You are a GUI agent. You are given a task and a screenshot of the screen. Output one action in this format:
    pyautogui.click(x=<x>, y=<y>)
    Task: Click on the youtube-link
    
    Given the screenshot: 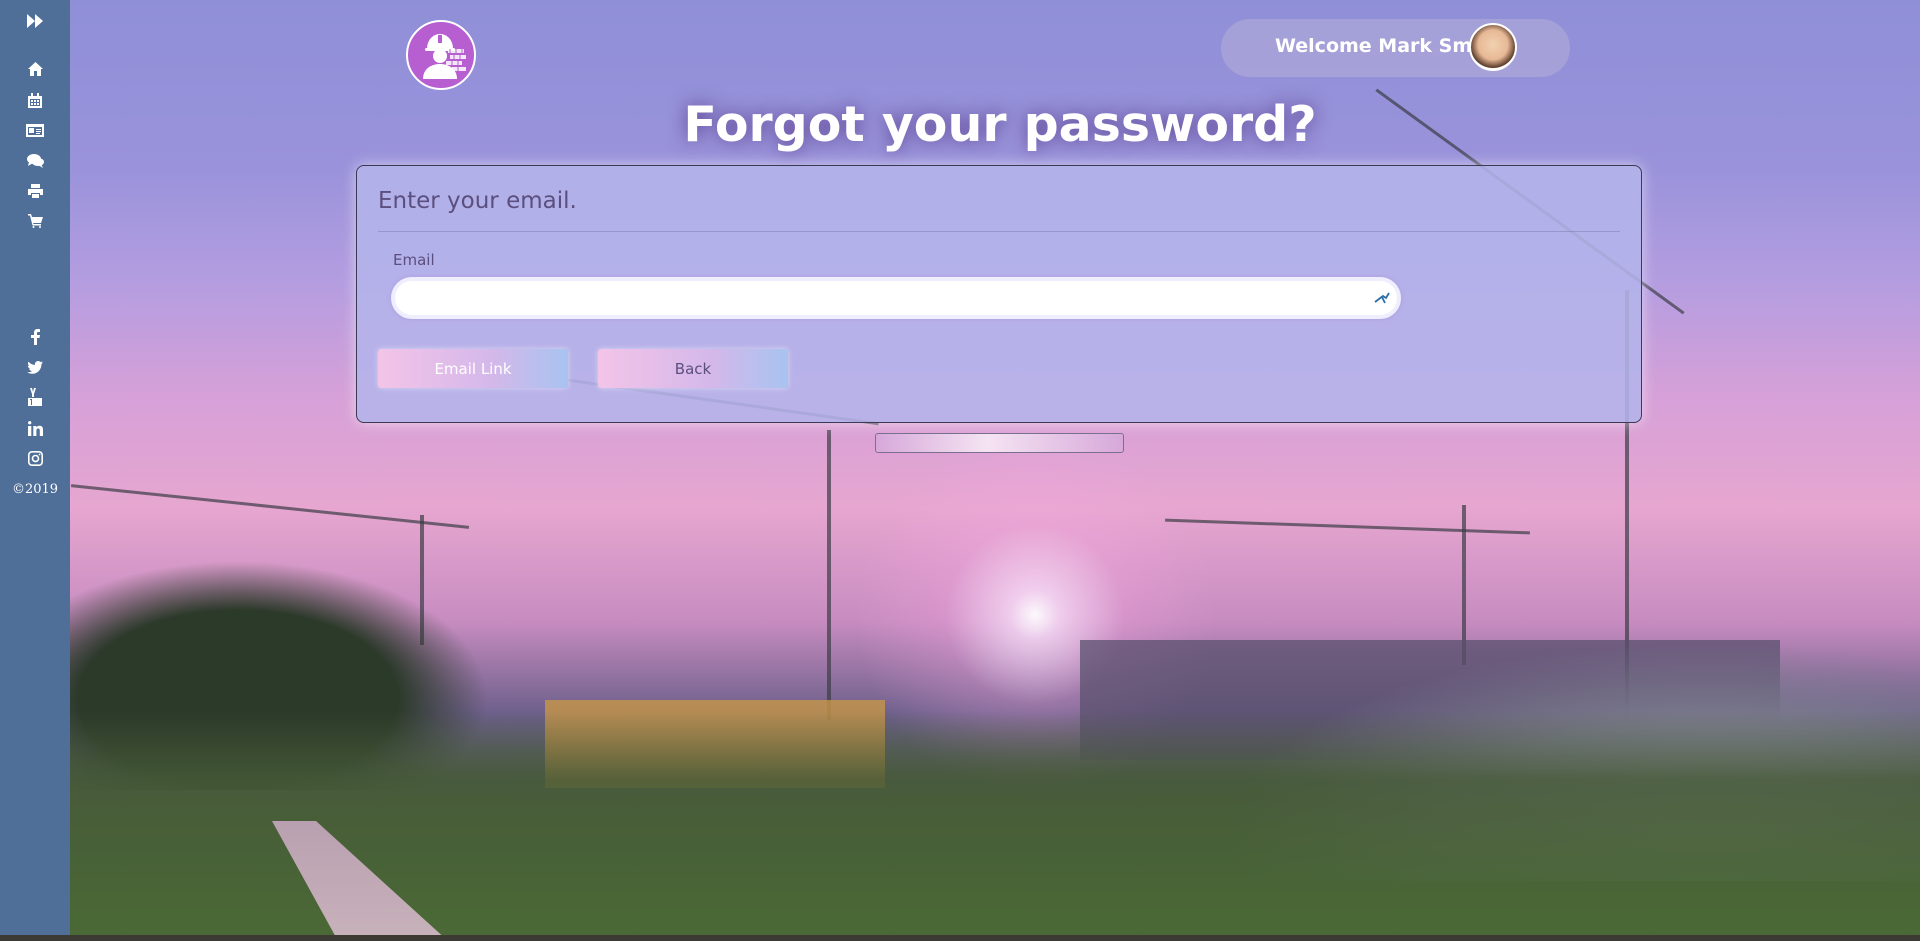 What is the action you would take?
    pyautogui.click(x=35, y=397)
    